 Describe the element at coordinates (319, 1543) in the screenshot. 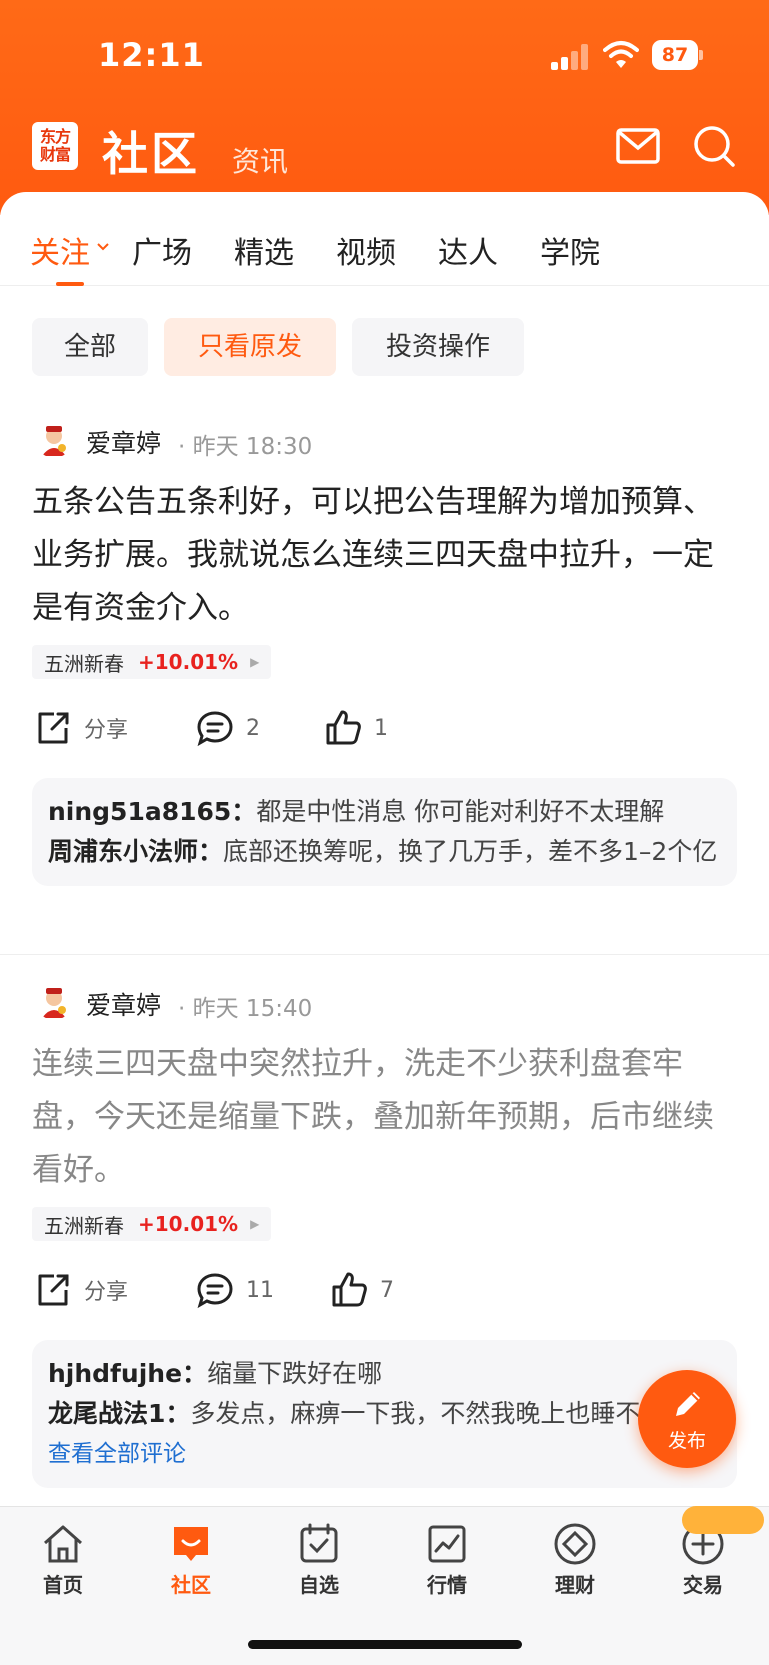

I see `watchlist-icon` at that location.